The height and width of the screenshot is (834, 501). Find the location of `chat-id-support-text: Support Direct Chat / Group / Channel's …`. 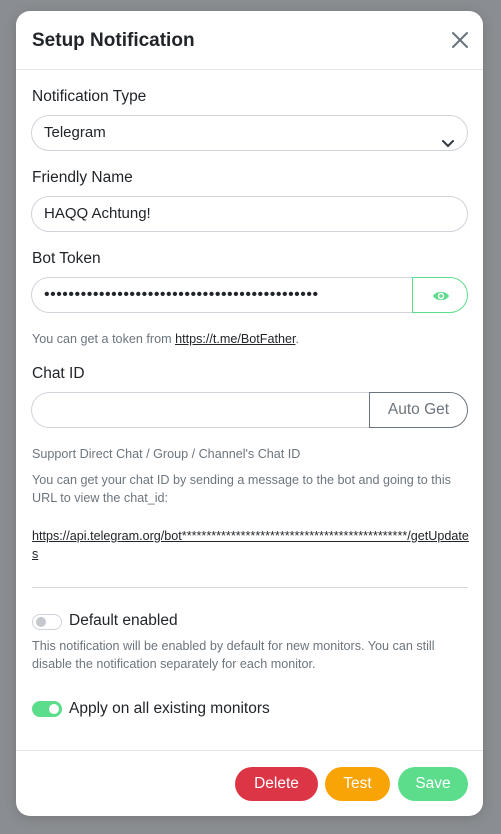

chat-id-support-text: Support Direct Chat / Group / Channel's … is located at coordinates (166, 454).